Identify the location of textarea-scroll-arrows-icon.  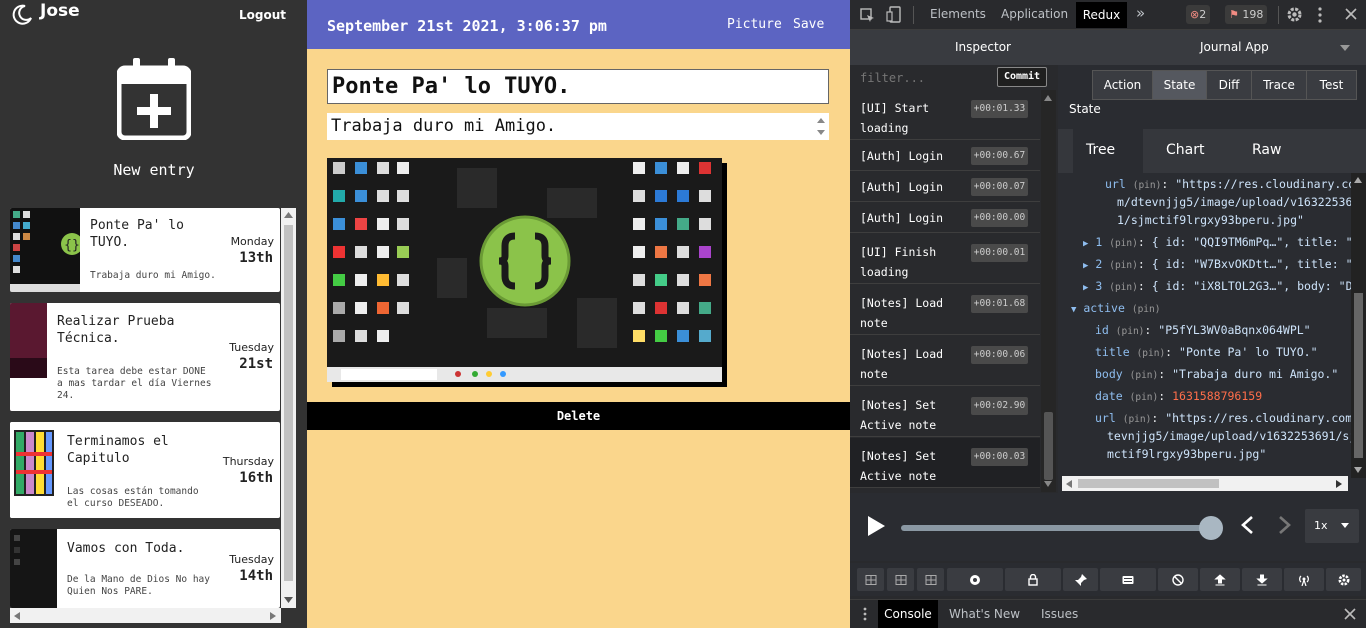
(821, 126).